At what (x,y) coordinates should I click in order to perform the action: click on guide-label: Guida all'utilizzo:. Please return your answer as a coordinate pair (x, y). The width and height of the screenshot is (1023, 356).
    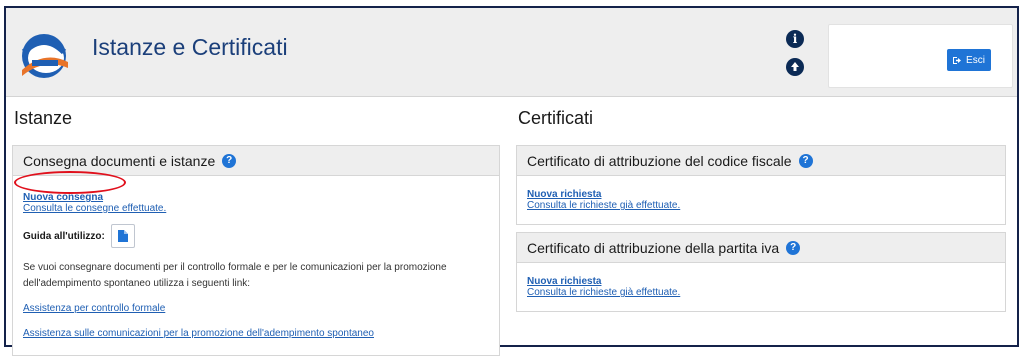
    Looking at the image, I should click on (64, 236).